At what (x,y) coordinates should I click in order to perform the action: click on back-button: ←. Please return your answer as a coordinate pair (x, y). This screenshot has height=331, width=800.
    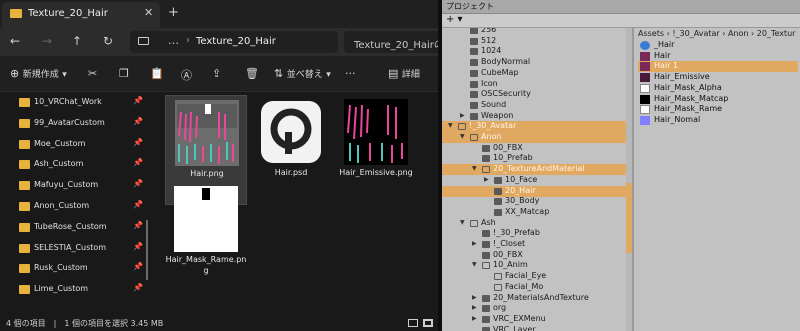
    Looking at the image, I should click on (15, 41).